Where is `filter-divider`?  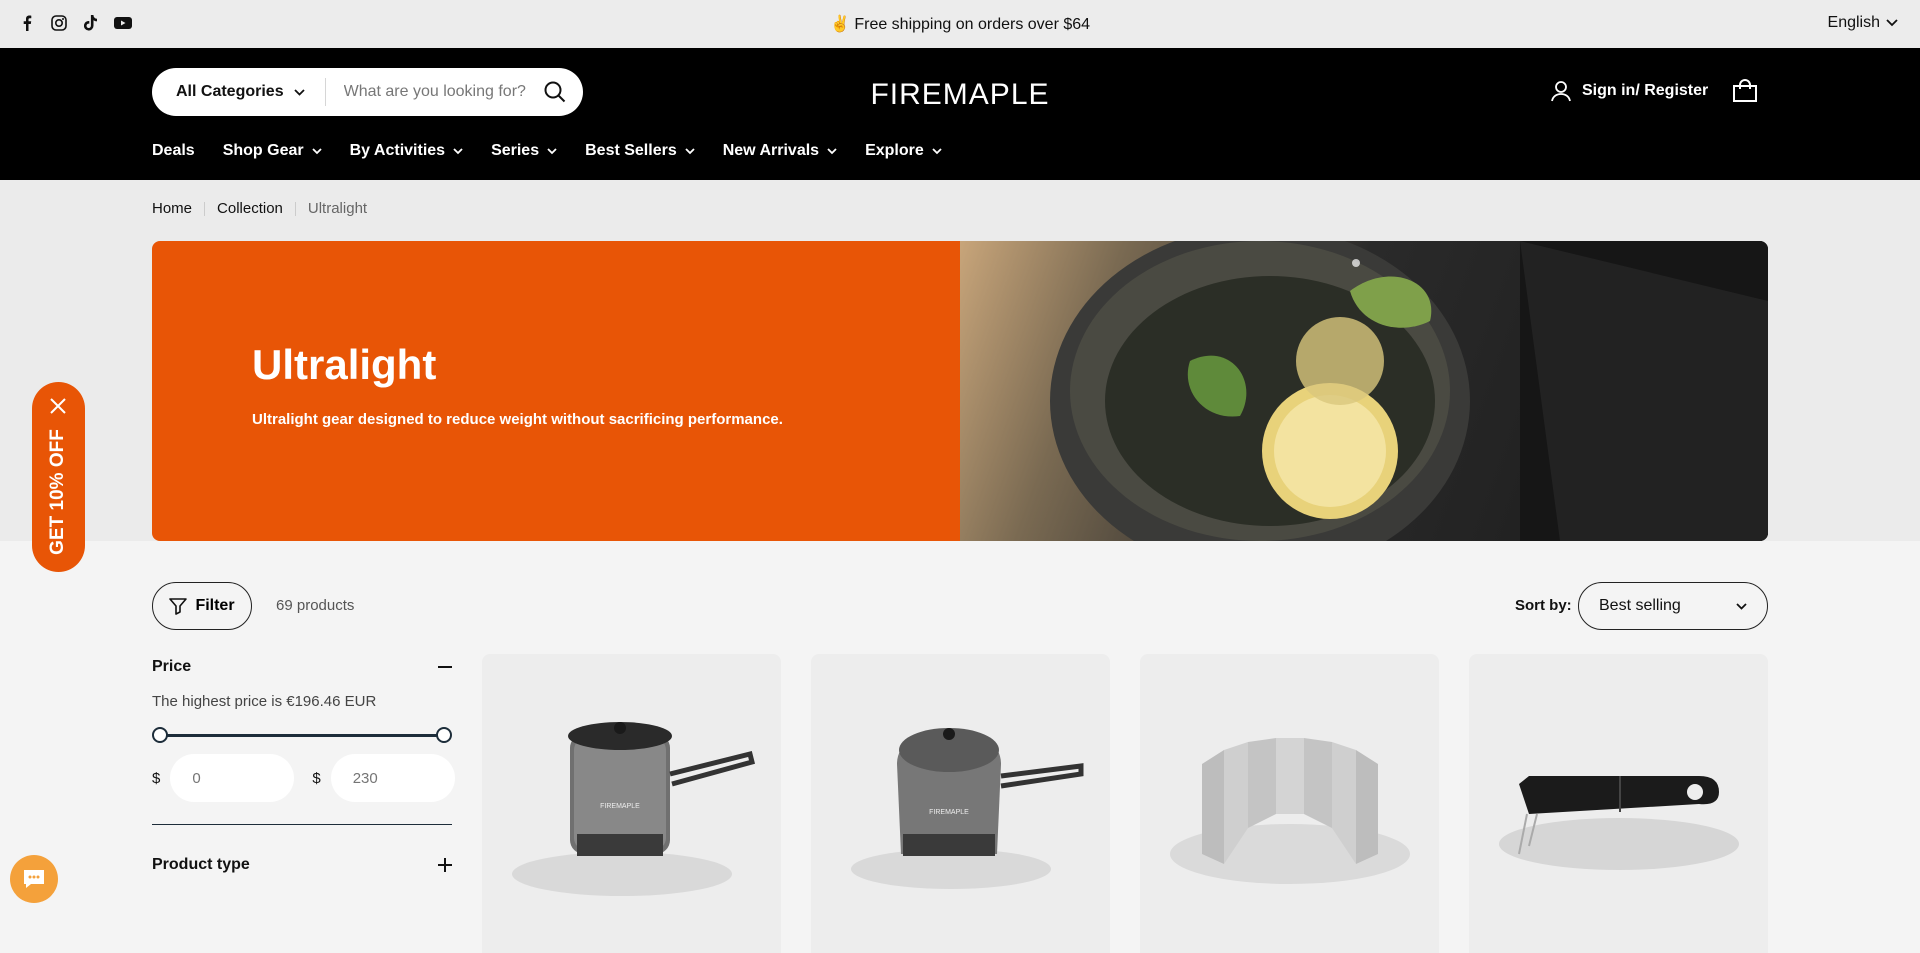 filter-divider is located at coordinates (302, 824).